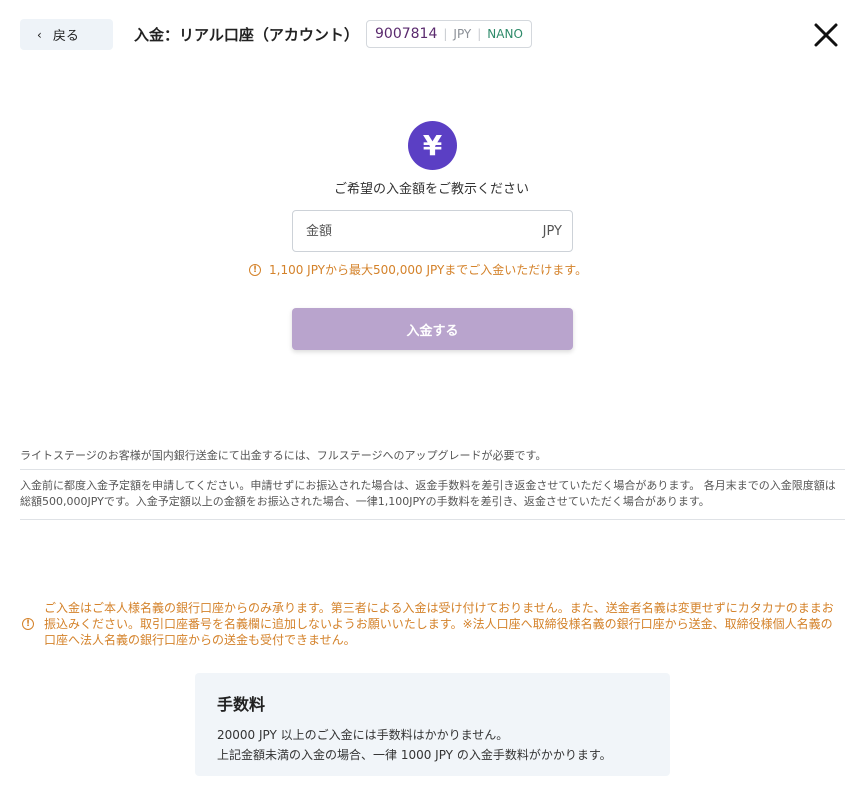  I want to click on account-badge: 9007814 | JPY | NANO, so click(449, 34).